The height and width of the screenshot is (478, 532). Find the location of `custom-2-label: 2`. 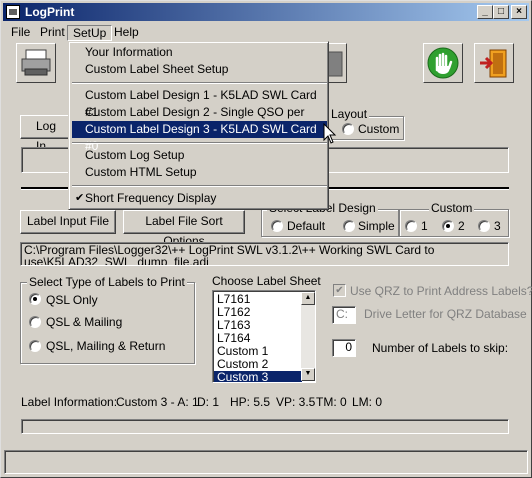

custom-2-label: 2 is located at coordinates (461, 226).